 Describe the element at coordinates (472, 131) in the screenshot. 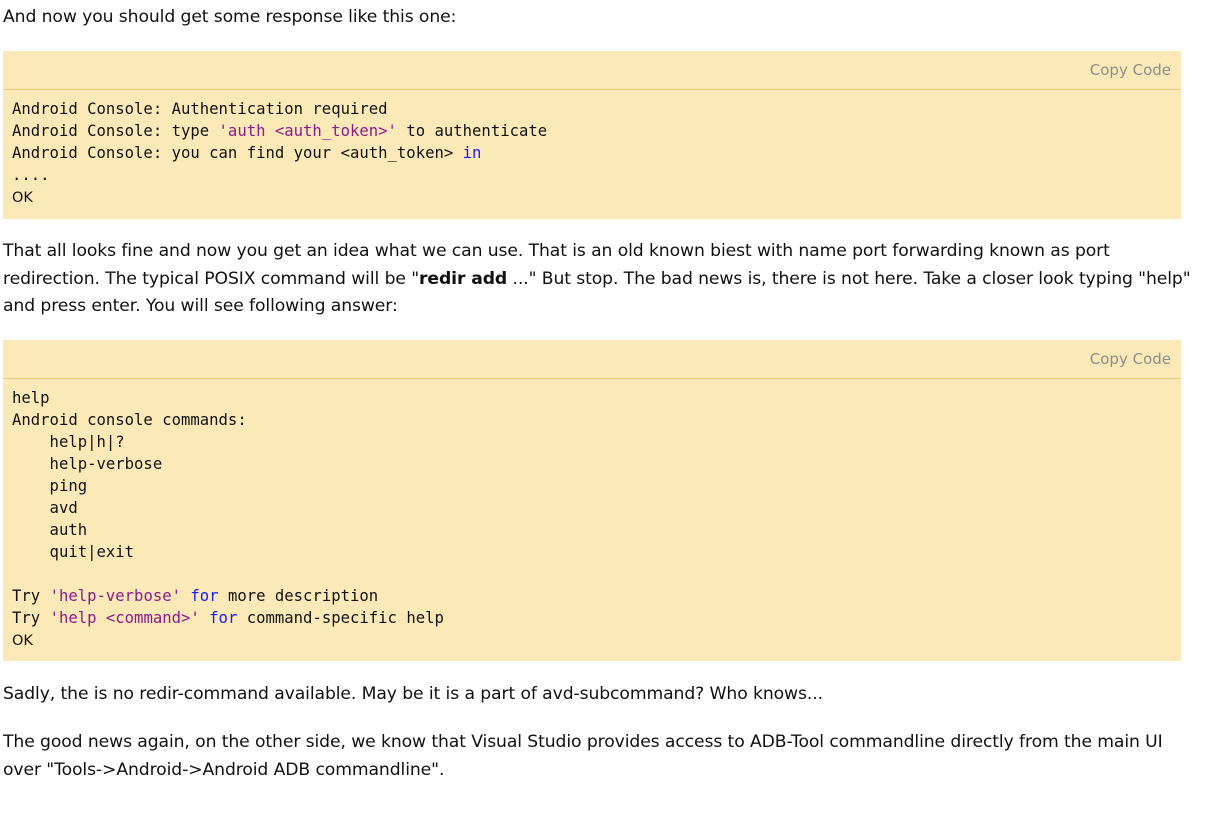

I see `code-text: to authenticate` at that location.